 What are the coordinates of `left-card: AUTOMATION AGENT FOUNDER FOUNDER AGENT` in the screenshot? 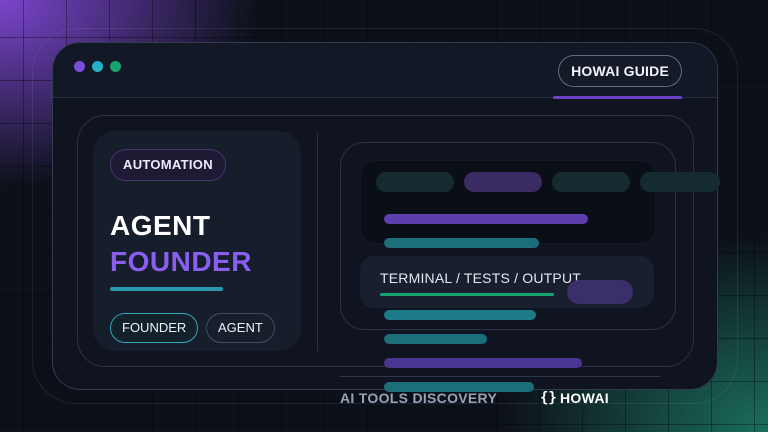 It's located at (197, 241).